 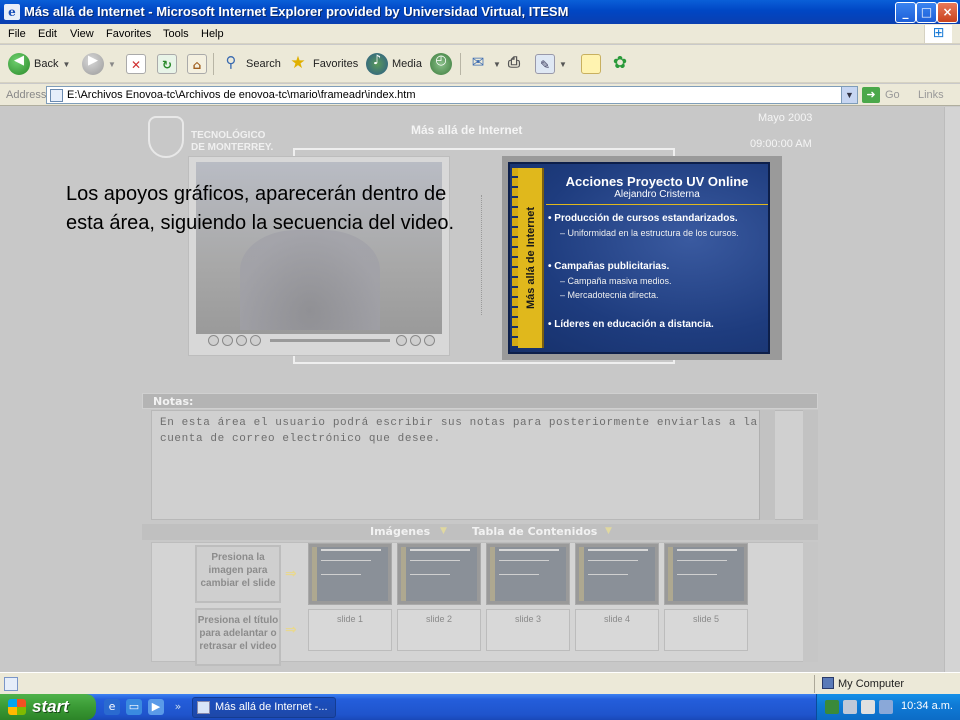 What do you see at coordinates (17, 34) in the screenshot?
I see `menu-file: File` at bounding box center [17, 34].